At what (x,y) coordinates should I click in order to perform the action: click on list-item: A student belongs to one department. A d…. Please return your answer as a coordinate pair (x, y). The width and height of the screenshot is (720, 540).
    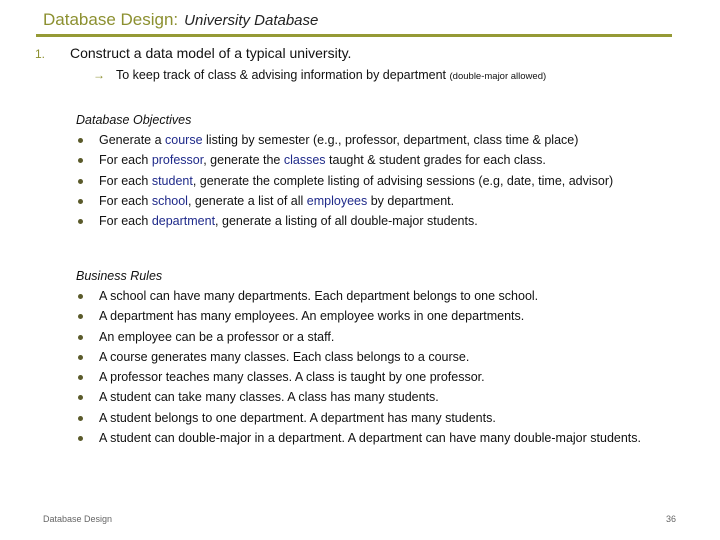
    Looking at the image, I should click on (358, 418).